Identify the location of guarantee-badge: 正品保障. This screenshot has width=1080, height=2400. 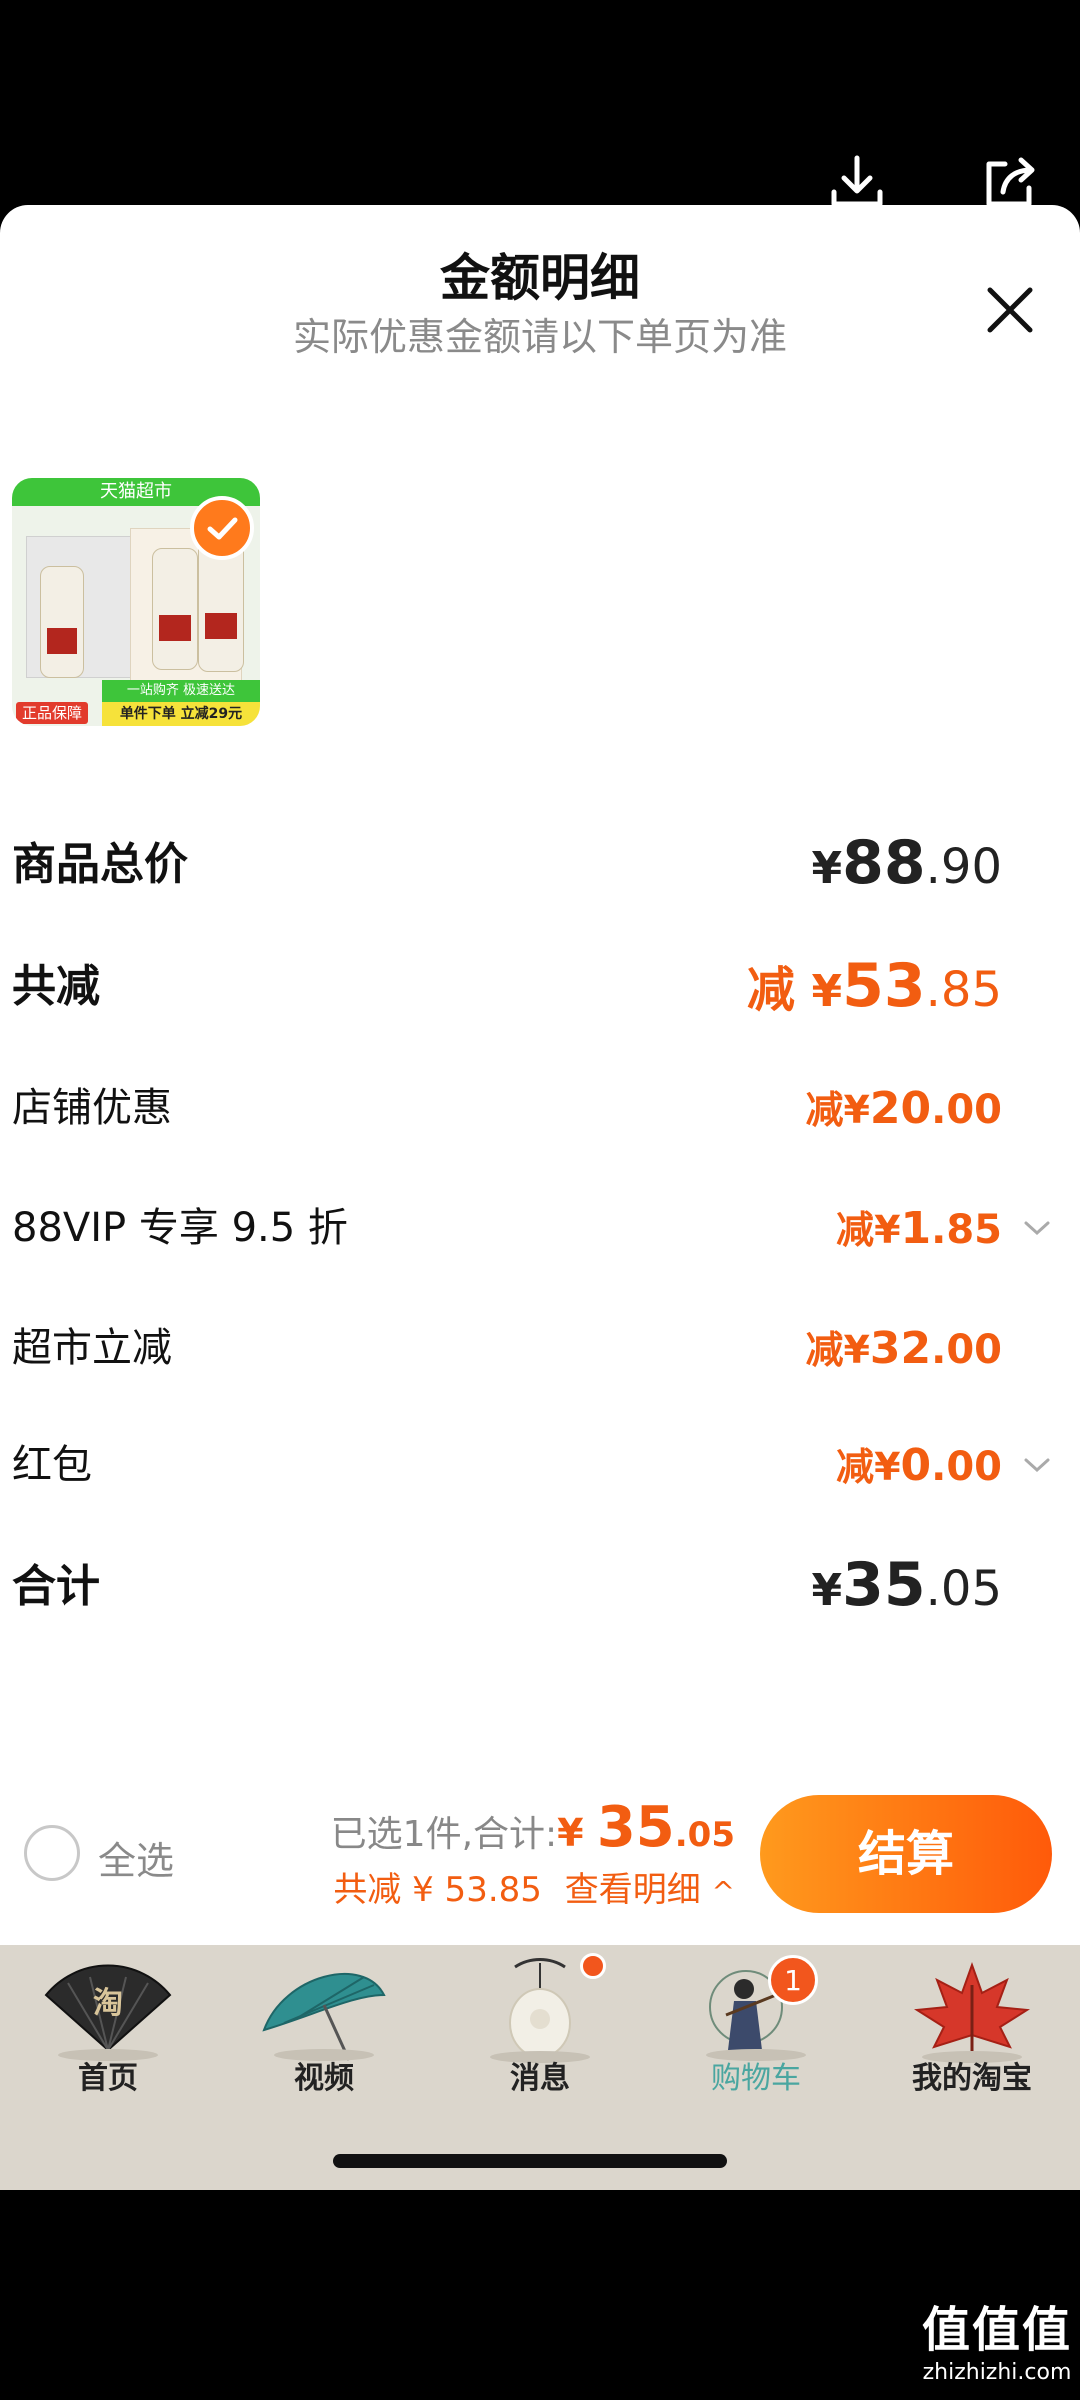
(52, 713).